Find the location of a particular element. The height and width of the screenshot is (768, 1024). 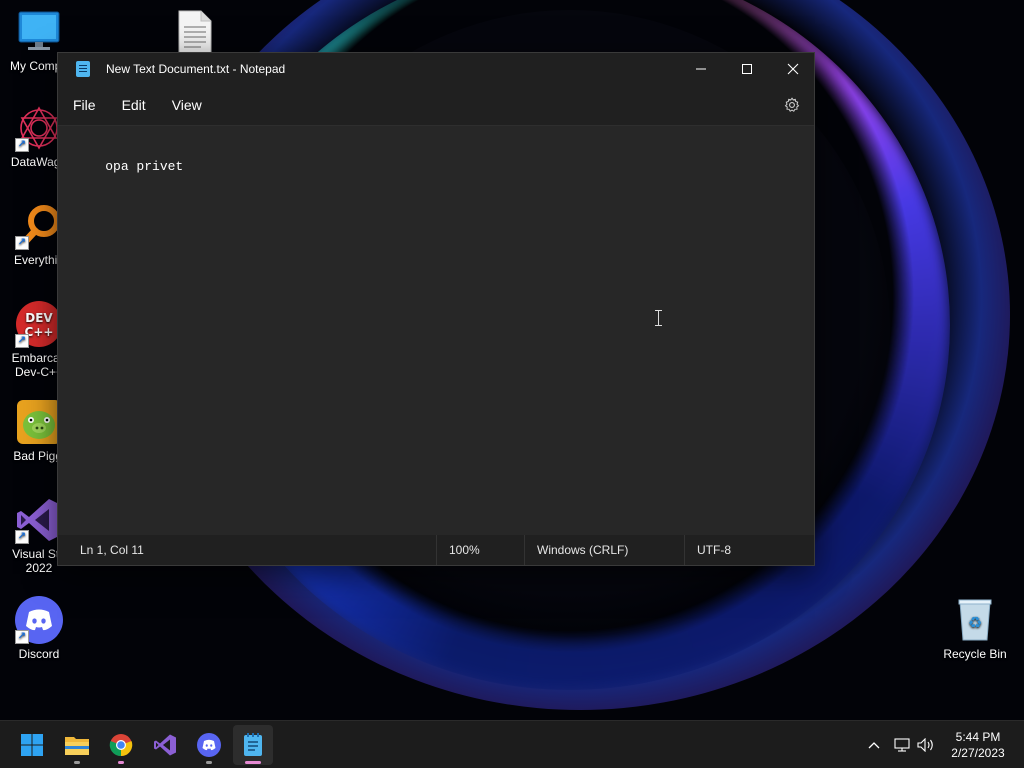

monitor-icon is located at coordinates (39, 32).